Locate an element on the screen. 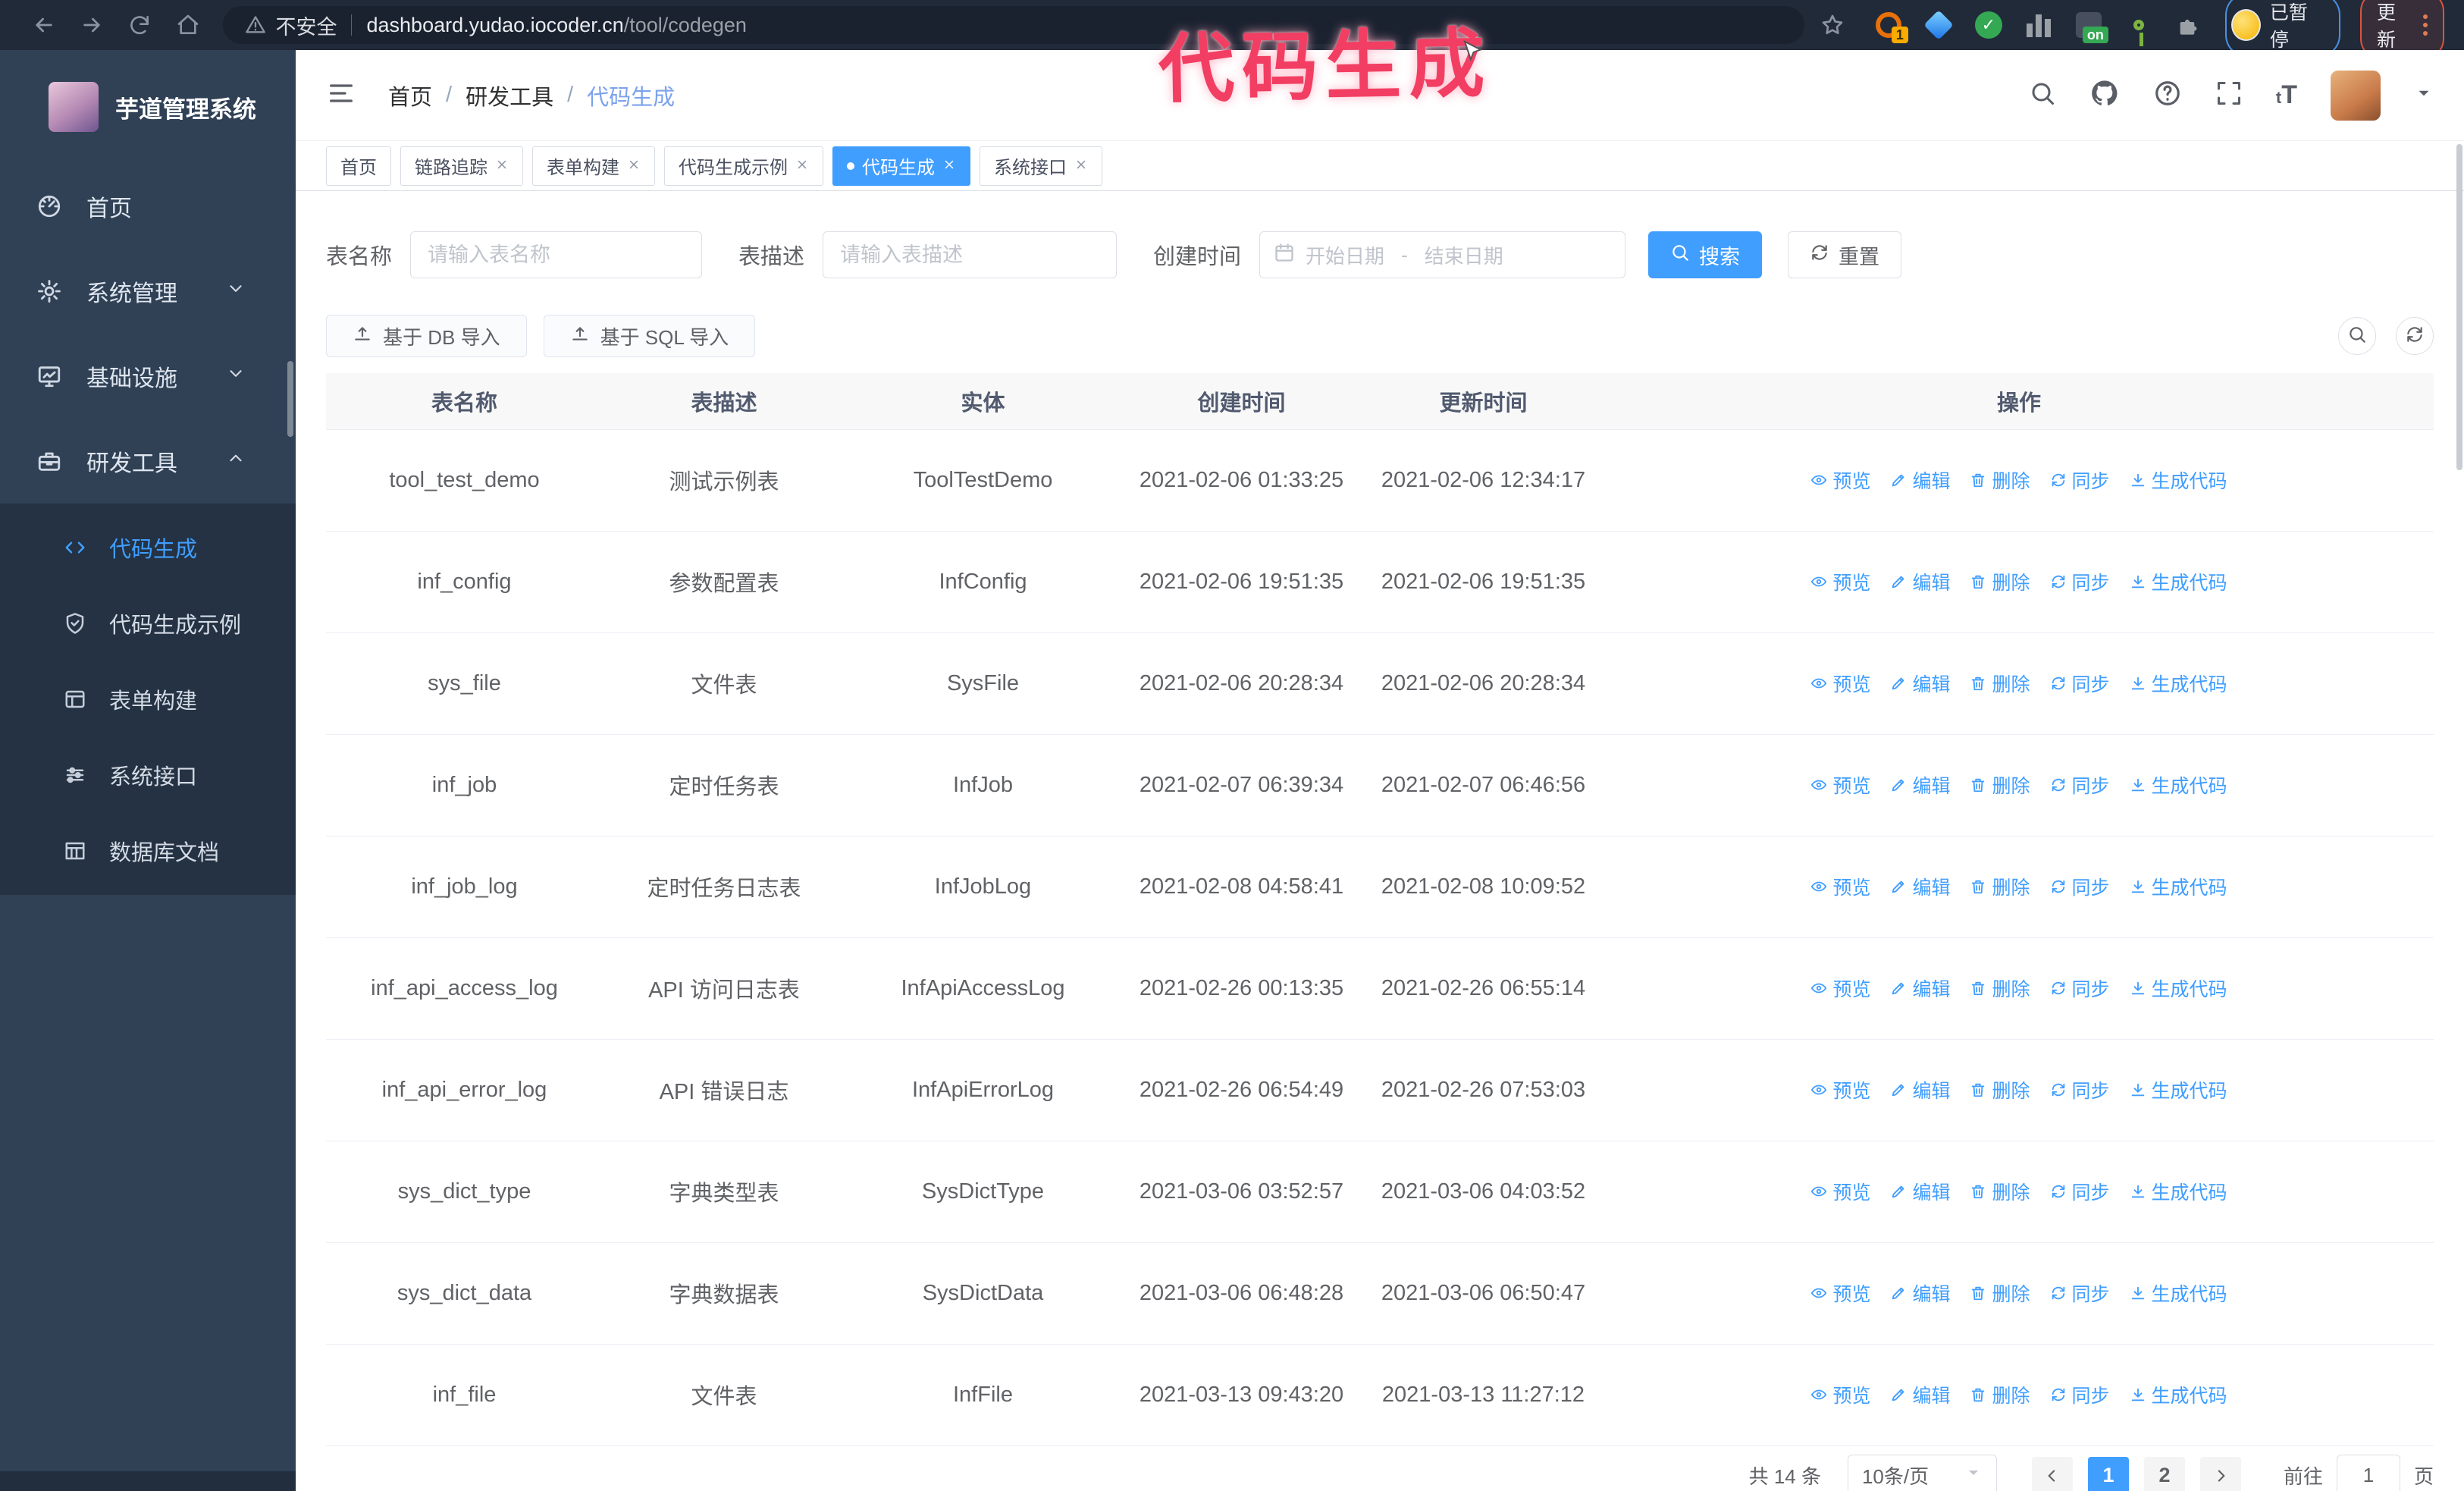  tab-2: 表单构建 is located at coordinates (593, 166).